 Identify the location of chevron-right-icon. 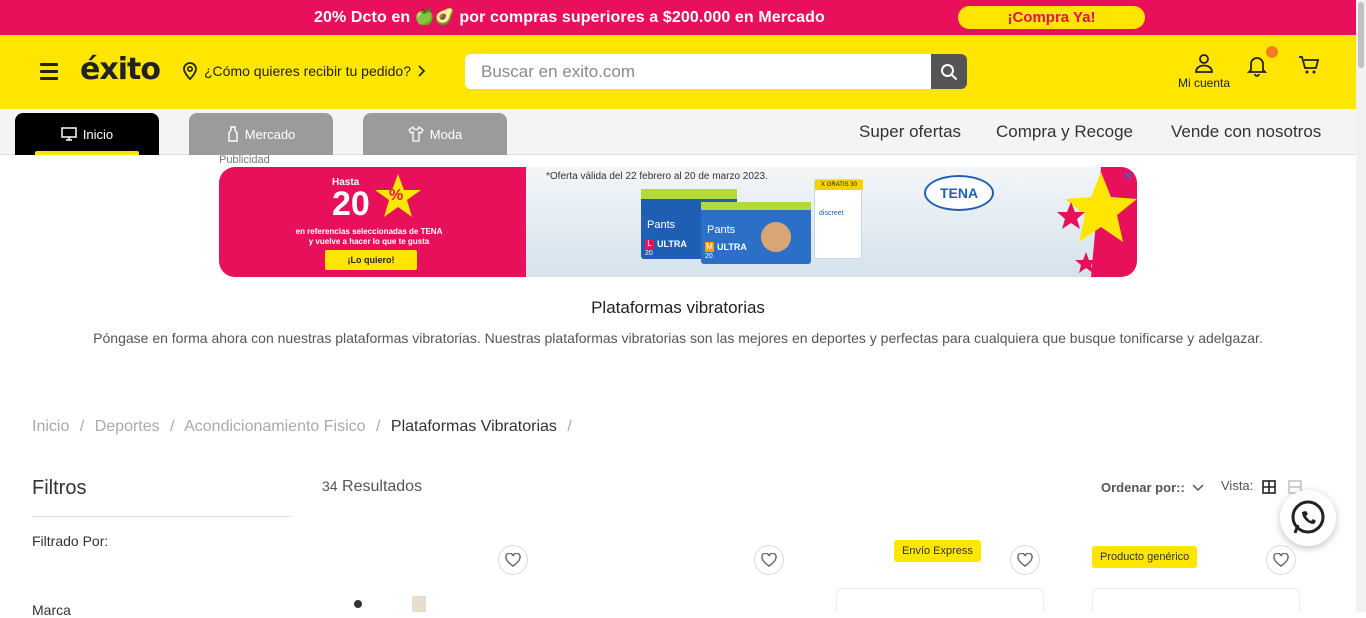
(421, 71).